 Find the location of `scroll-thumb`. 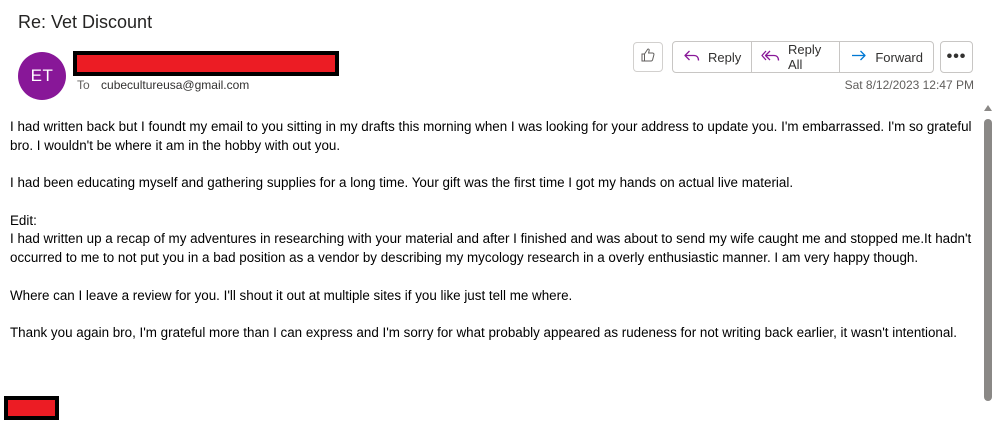

scroll-thumb is located at coordinates (988, 260).